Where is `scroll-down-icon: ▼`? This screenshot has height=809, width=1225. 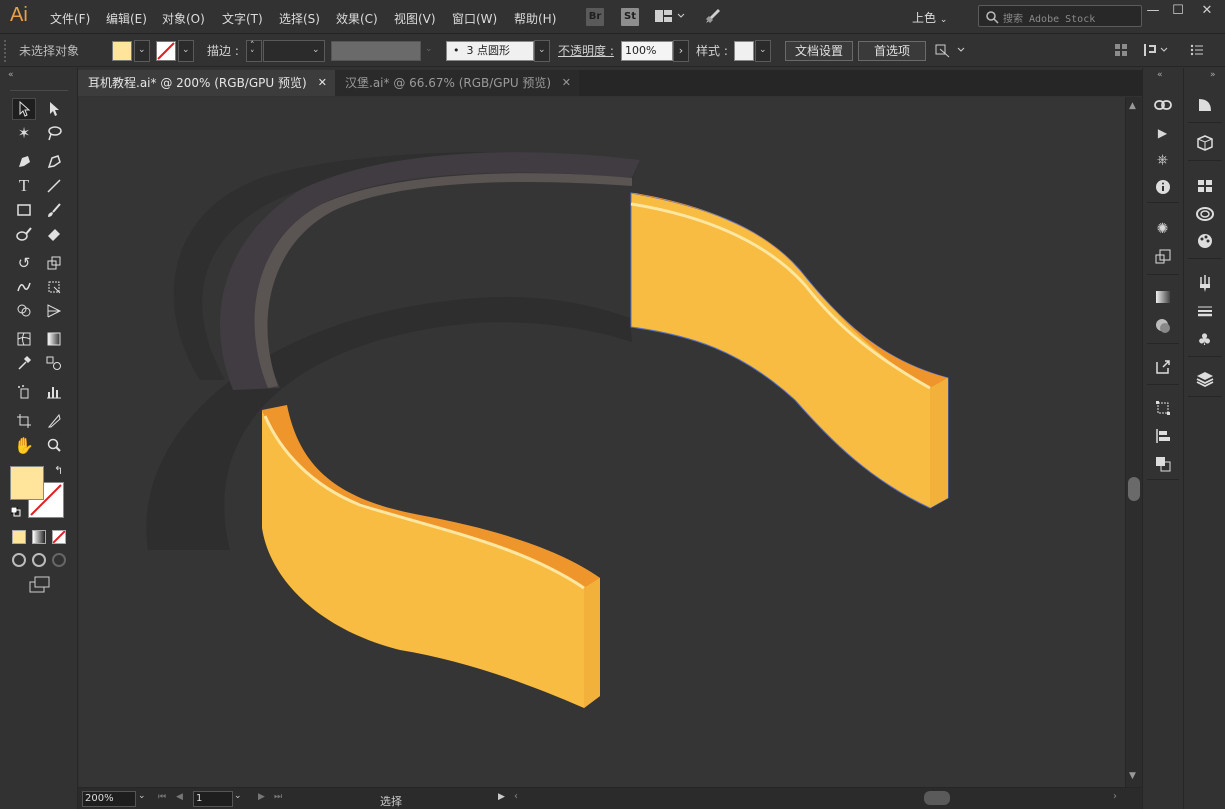 scroll-down-icon: ▼ is located at coordinates (1132, 776).